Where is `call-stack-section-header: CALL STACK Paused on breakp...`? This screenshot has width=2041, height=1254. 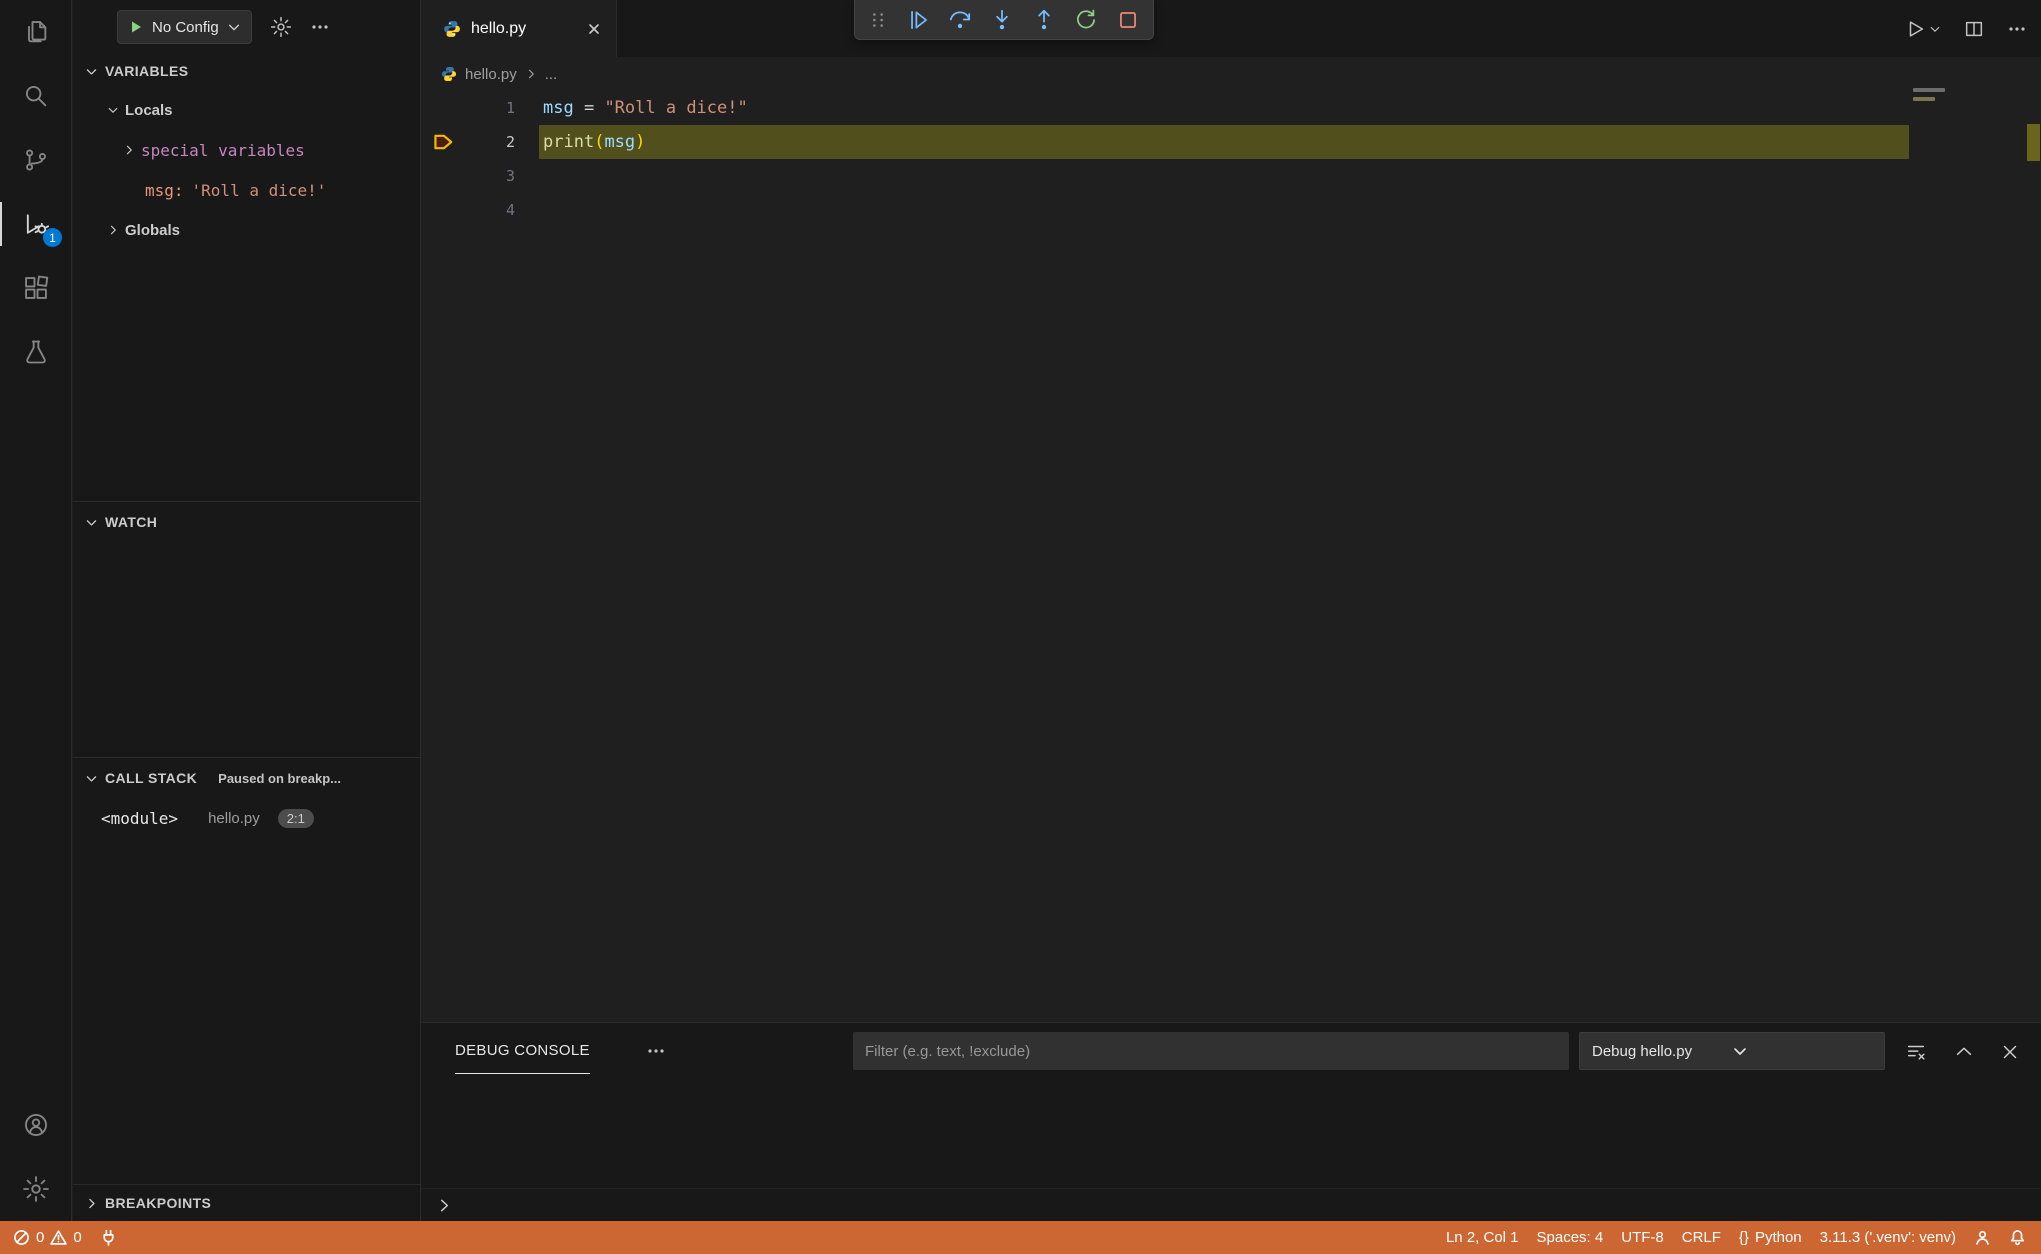
call-stack-section-header: CALL STACK Paused on breakp... is located at coordinates (246, 778).